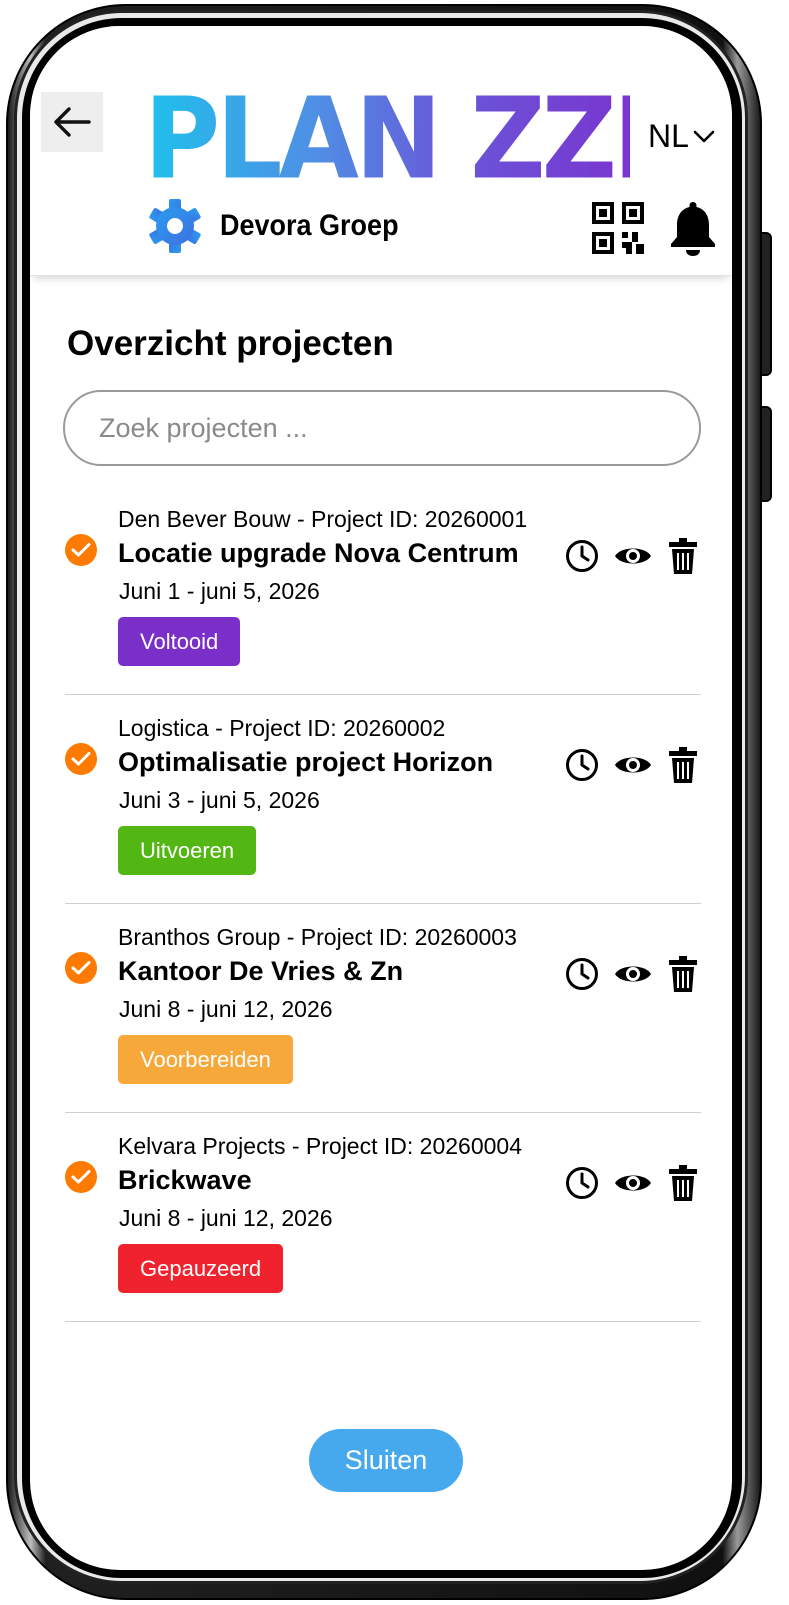 The height and width of the screenshot is (1605, 789). I want to click on status-badge: Uitvoeren, so click(187, 850).